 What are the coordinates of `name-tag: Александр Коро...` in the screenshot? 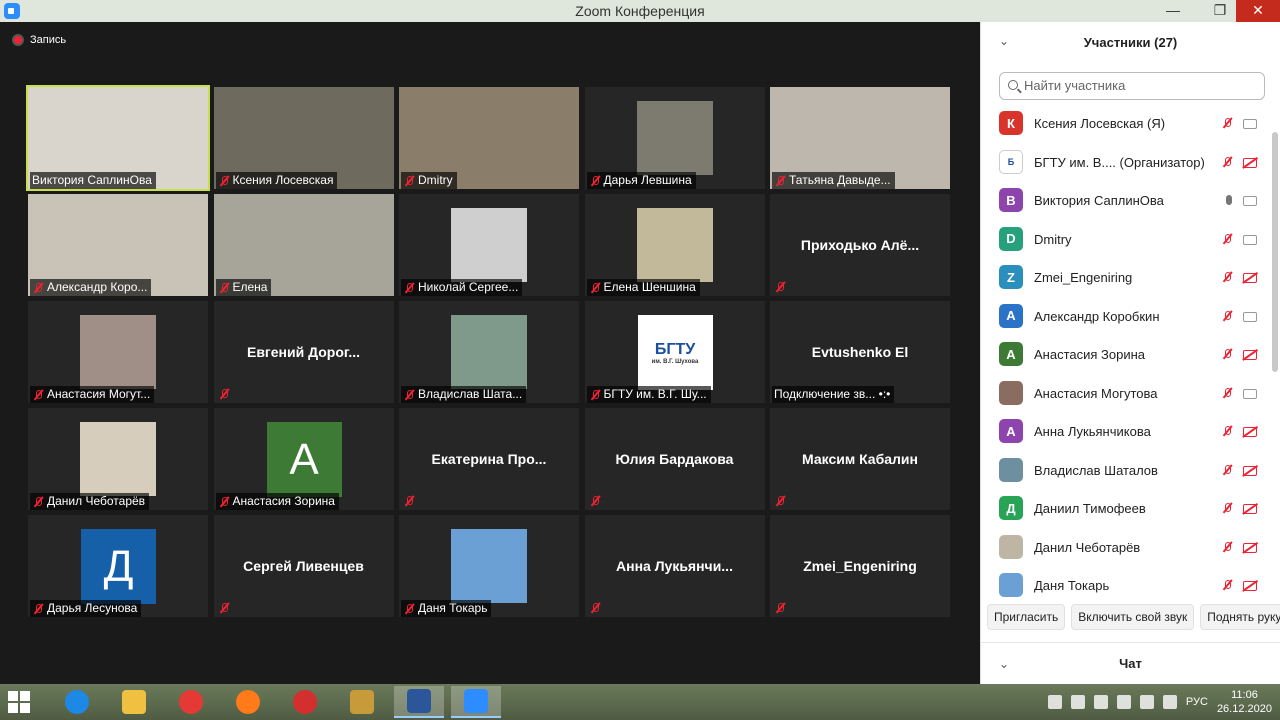 It's located at (91, 287).